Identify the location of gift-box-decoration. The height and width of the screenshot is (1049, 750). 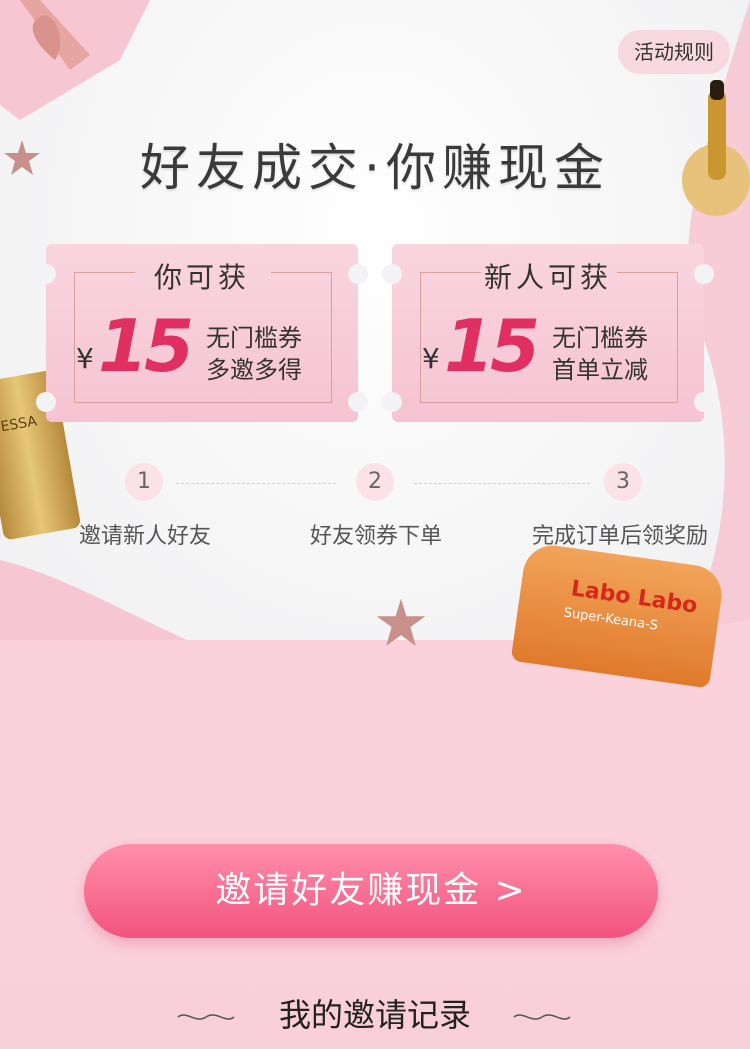
(75, 60).